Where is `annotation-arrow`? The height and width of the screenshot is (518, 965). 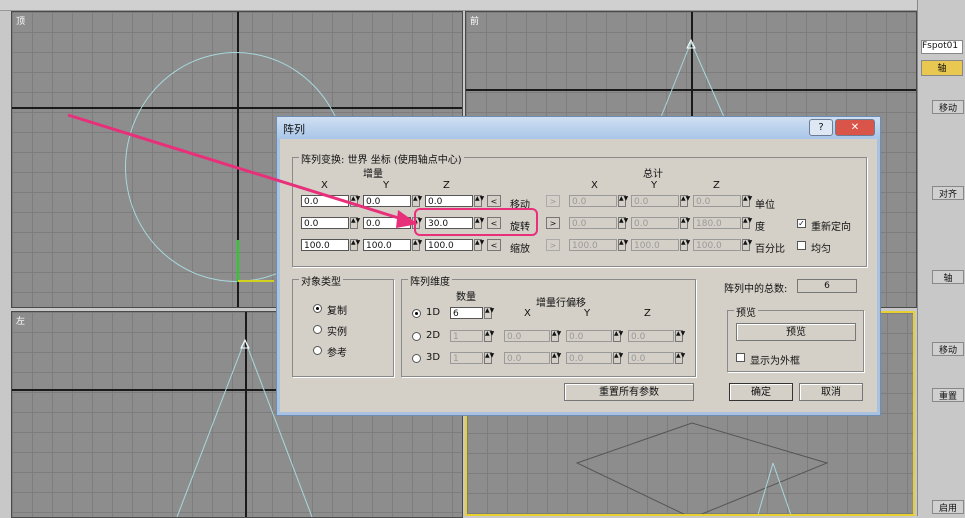
annotation-arrow is located at coordinates (242, 170).